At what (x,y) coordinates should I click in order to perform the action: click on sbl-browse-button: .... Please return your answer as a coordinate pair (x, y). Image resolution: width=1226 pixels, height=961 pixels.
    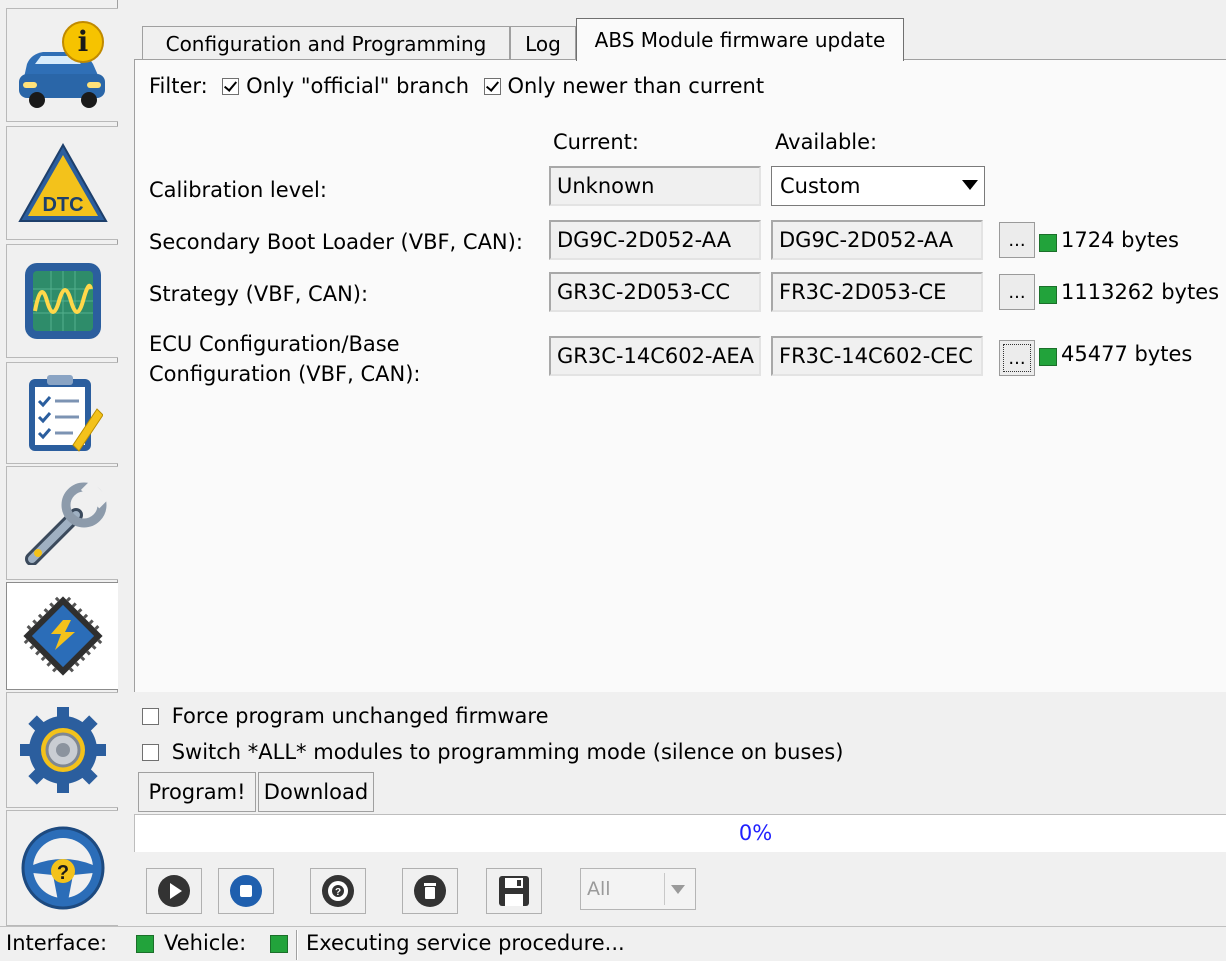
    Looking at the image, I should click on (1017, 240).